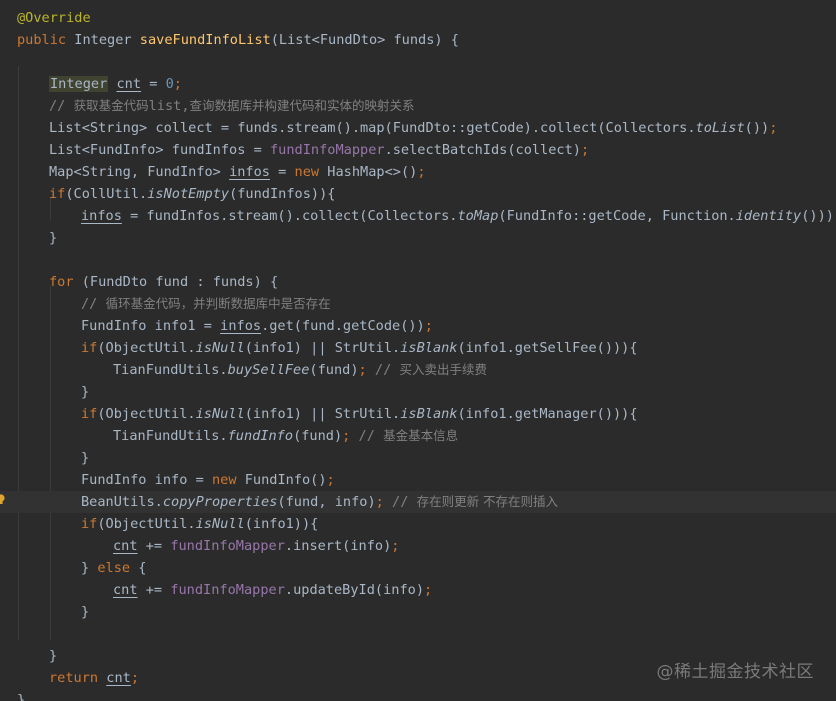 Image resolution: width=836 pixels, height=701 pixels. Describe the element at coordinates (487, 501) in the screenshot. I see `code-token: 存在则更新 不存在则插入` at that location.